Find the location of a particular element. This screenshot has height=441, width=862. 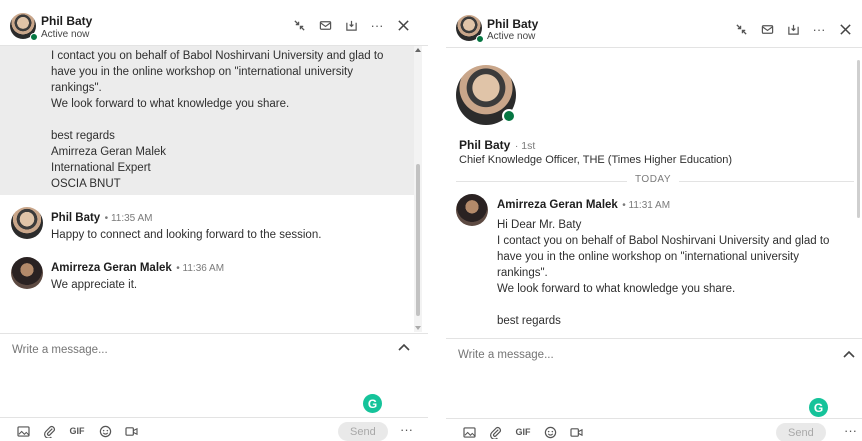

date-divider-label: TODAY is located at coordinates (653, 179).